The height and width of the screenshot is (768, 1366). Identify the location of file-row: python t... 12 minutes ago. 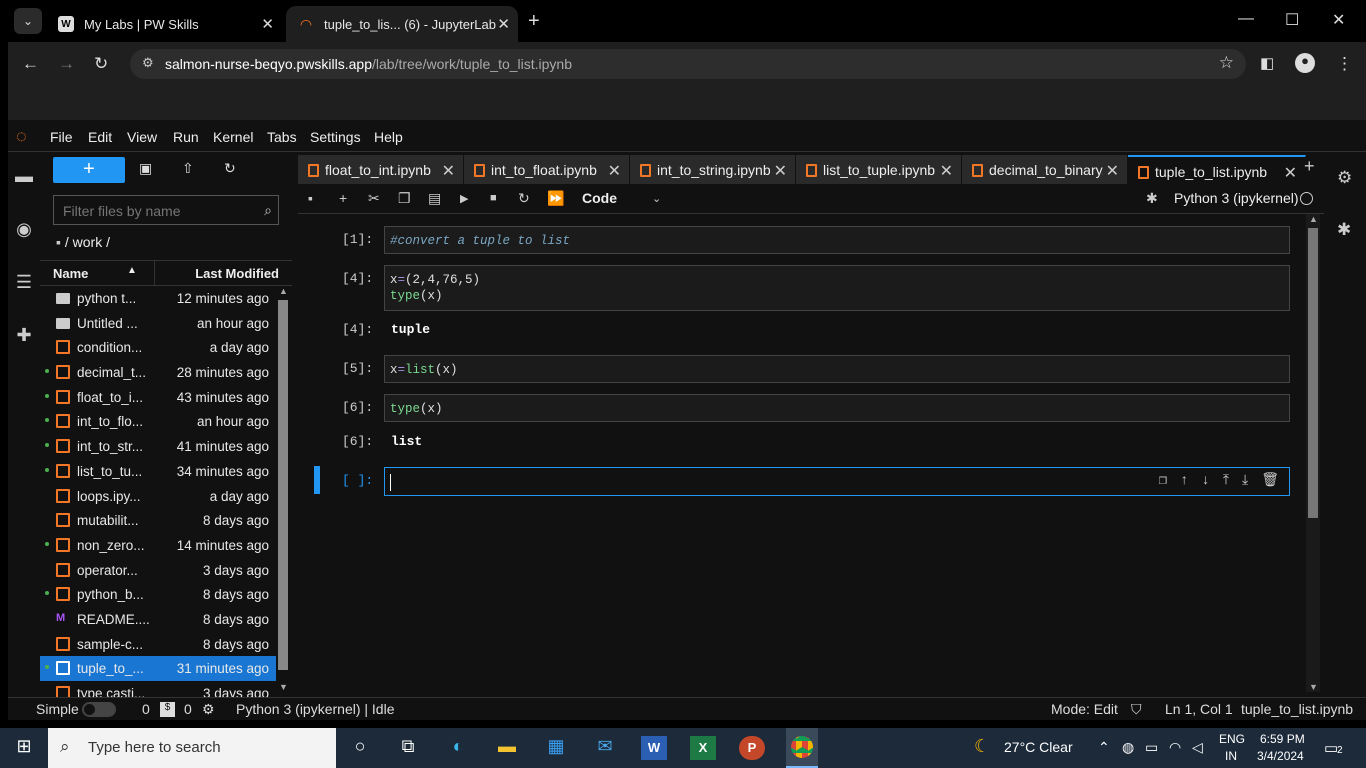
(158, 298).